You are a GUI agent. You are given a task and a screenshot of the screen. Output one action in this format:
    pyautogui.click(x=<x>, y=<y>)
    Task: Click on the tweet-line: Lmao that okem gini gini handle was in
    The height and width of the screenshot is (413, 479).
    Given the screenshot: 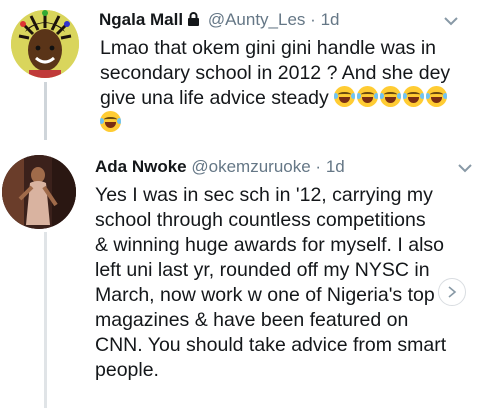 What is the action you would take?
    pyautogui.click(x=268, y=48)
    